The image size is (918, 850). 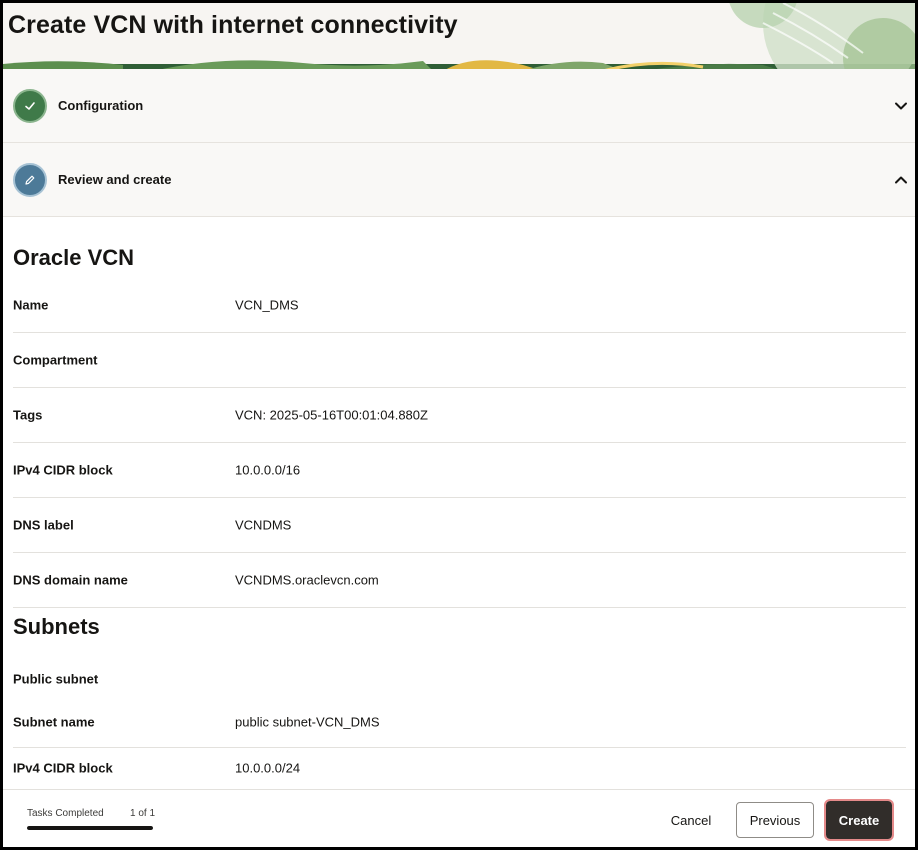 I want to click on previous-button: Previous, so click(x=775, y=820).